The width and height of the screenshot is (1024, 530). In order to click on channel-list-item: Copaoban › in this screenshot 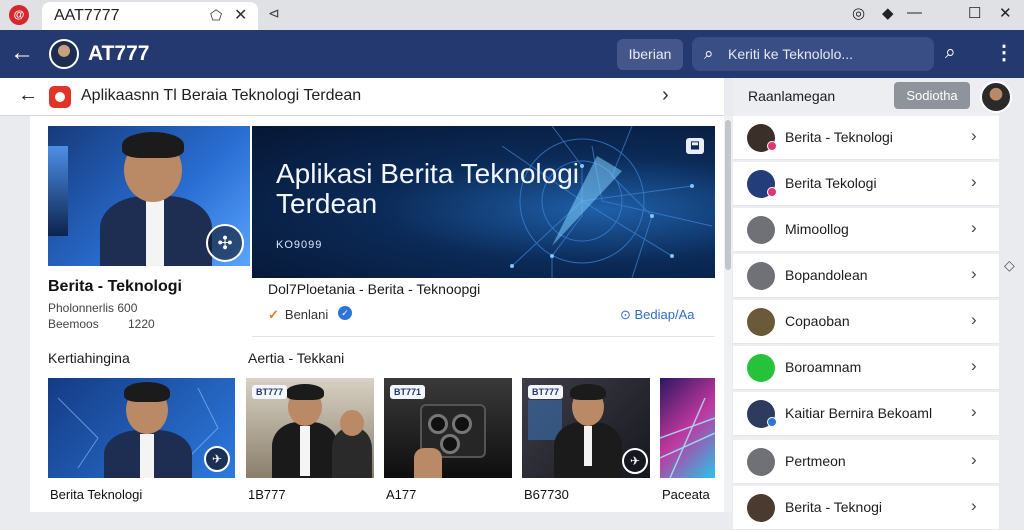, I will do `click(866, 322)`.